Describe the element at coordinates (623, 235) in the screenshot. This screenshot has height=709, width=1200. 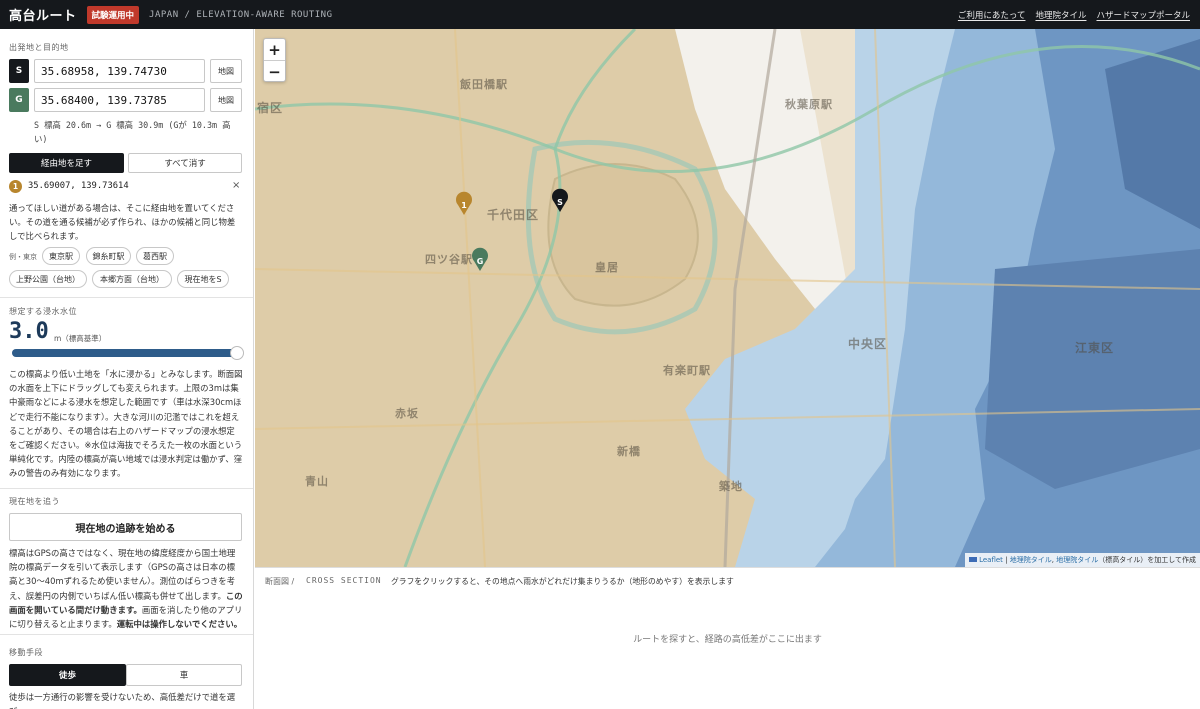
I see `imperial-palace-area` at that location.